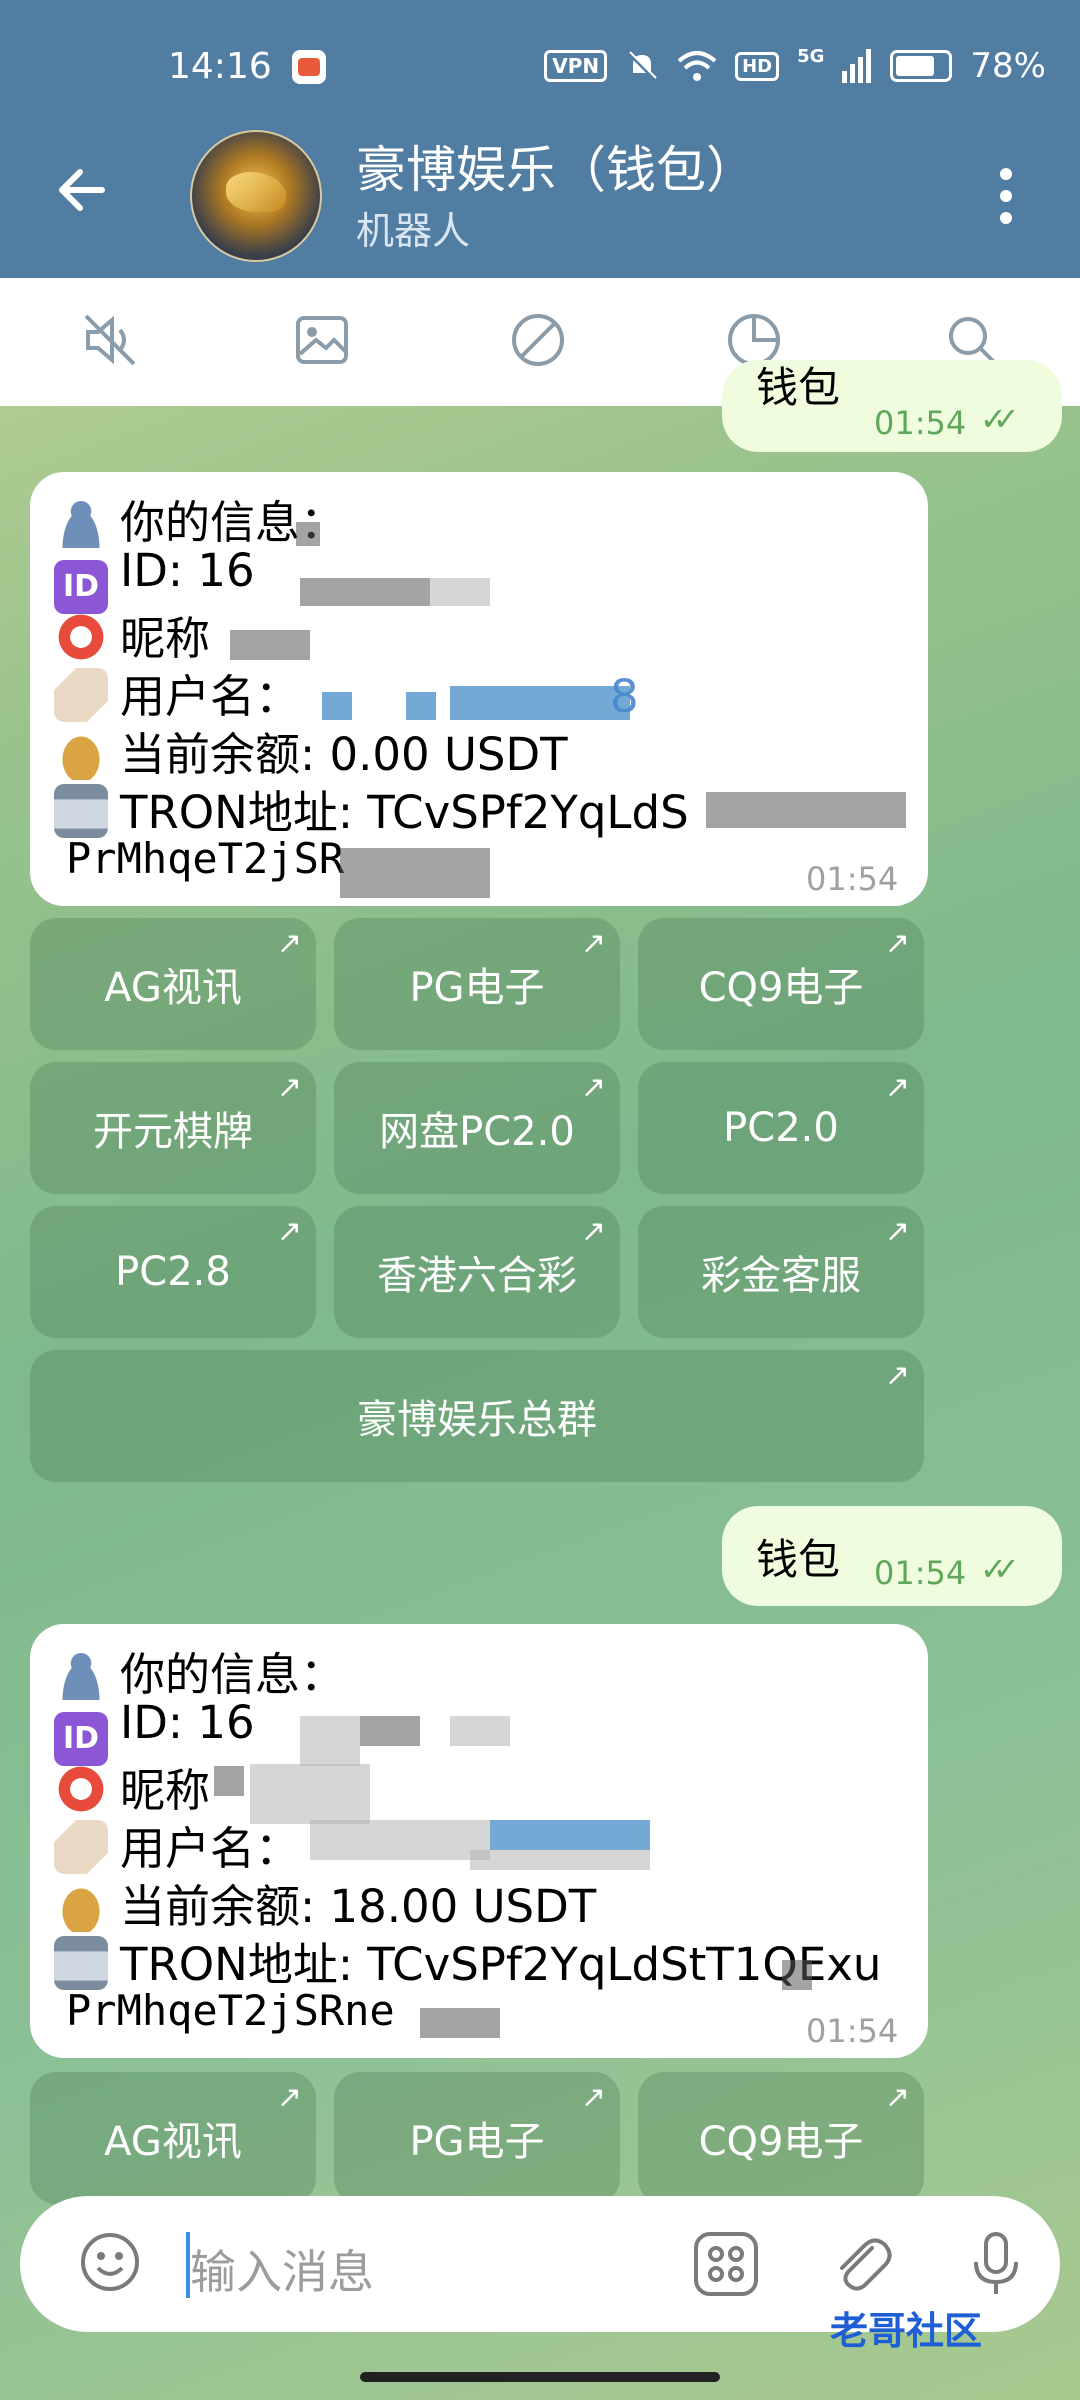  I want to click on attach-icon, so click(862, 2264).